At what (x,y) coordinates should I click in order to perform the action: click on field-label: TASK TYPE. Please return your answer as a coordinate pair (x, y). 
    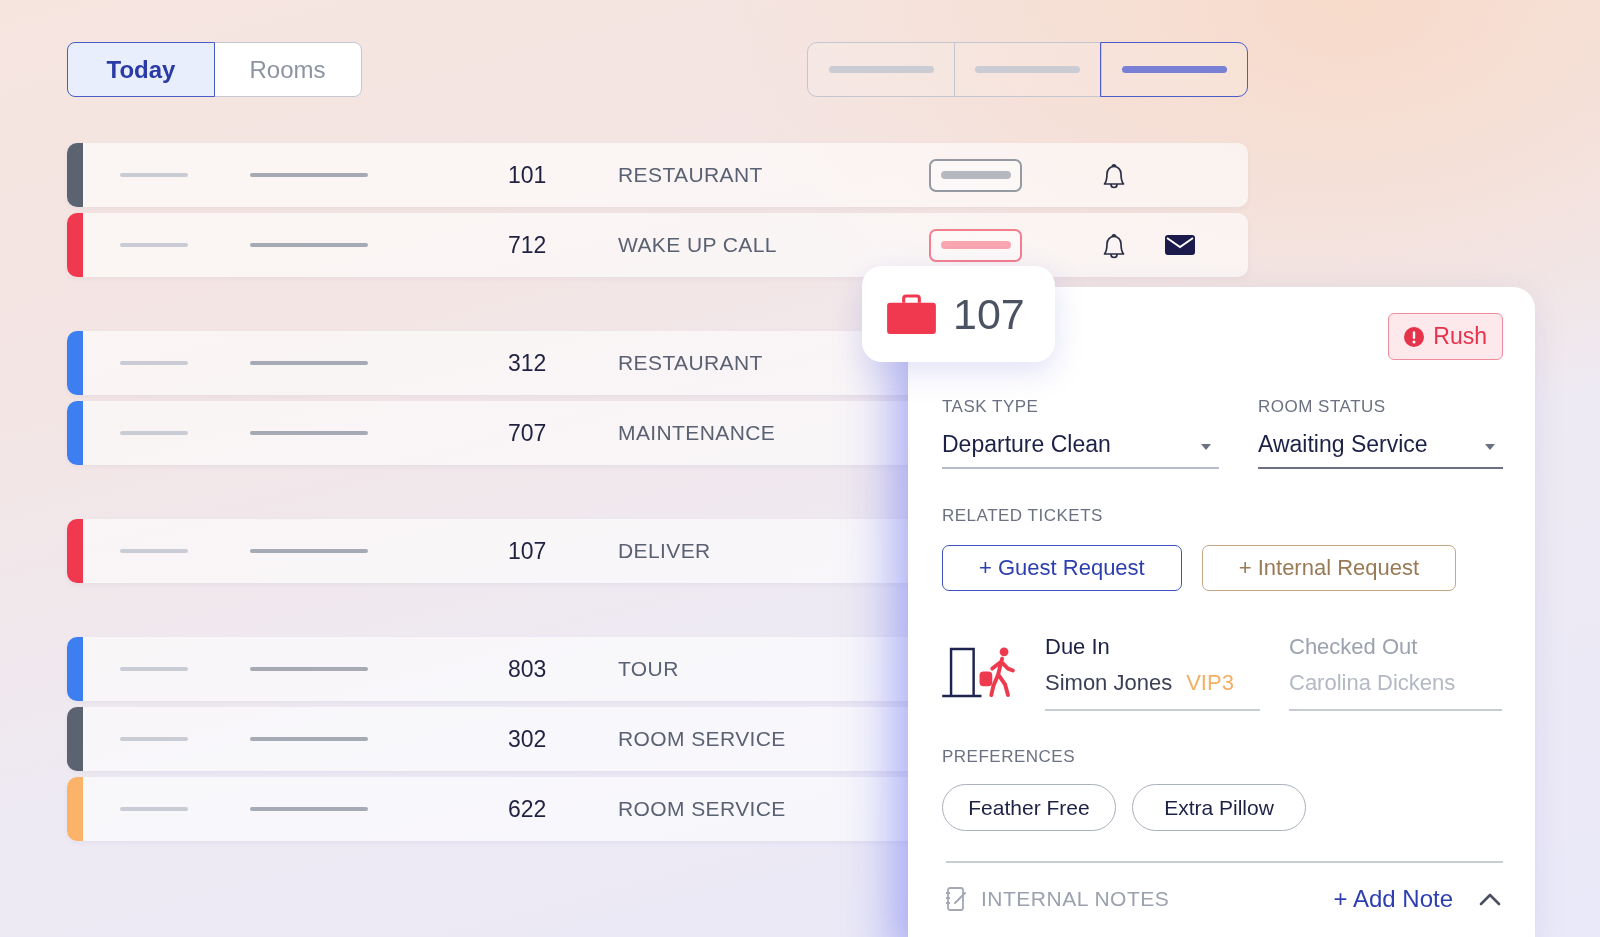
    Looking at the image, I should click on (991, 407).